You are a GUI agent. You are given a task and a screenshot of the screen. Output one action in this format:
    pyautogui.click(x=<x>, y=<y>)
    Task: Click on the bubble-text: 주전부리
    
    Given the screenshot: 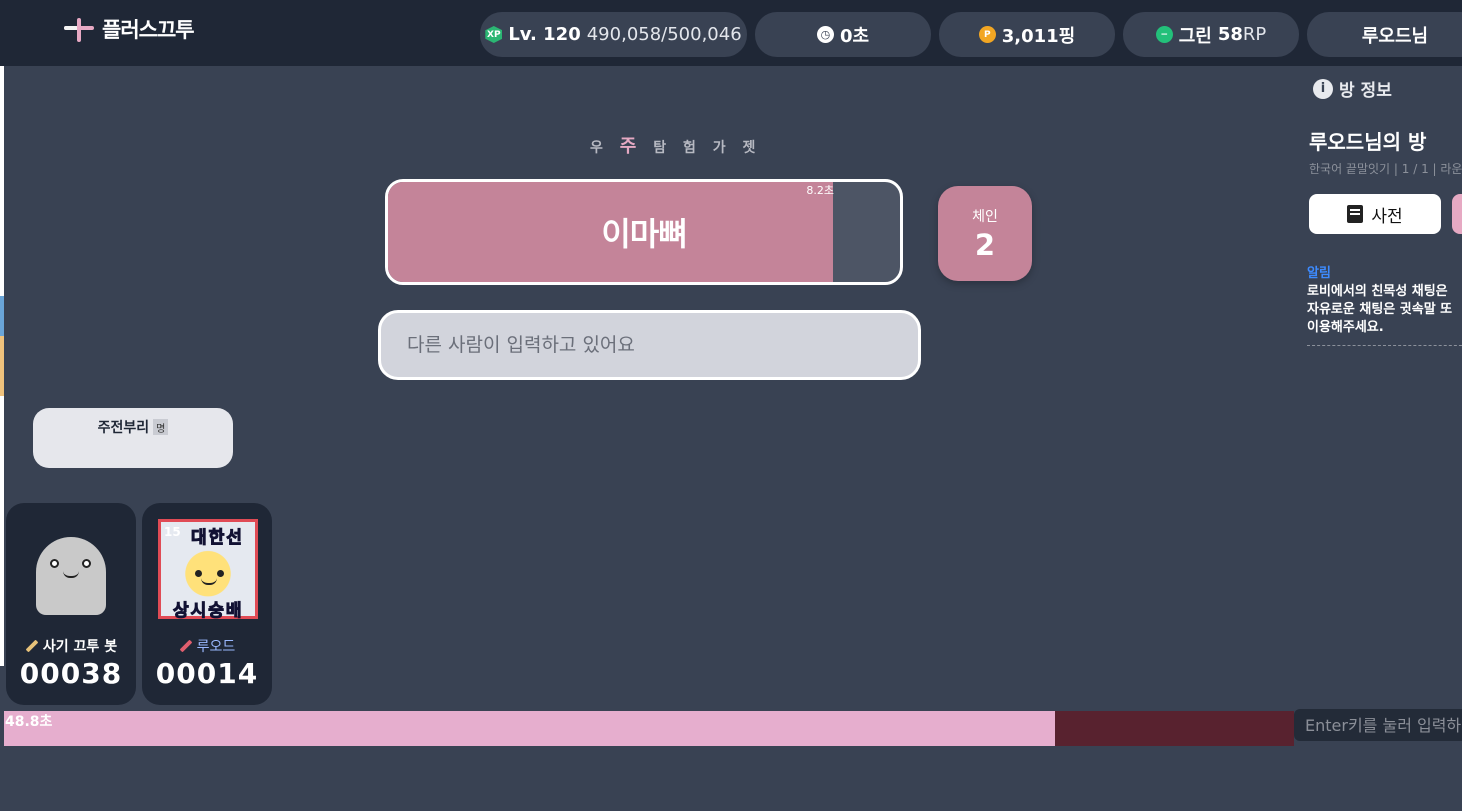 What is the action you would take?
    pyautogui.click(x=123, y=428)
    